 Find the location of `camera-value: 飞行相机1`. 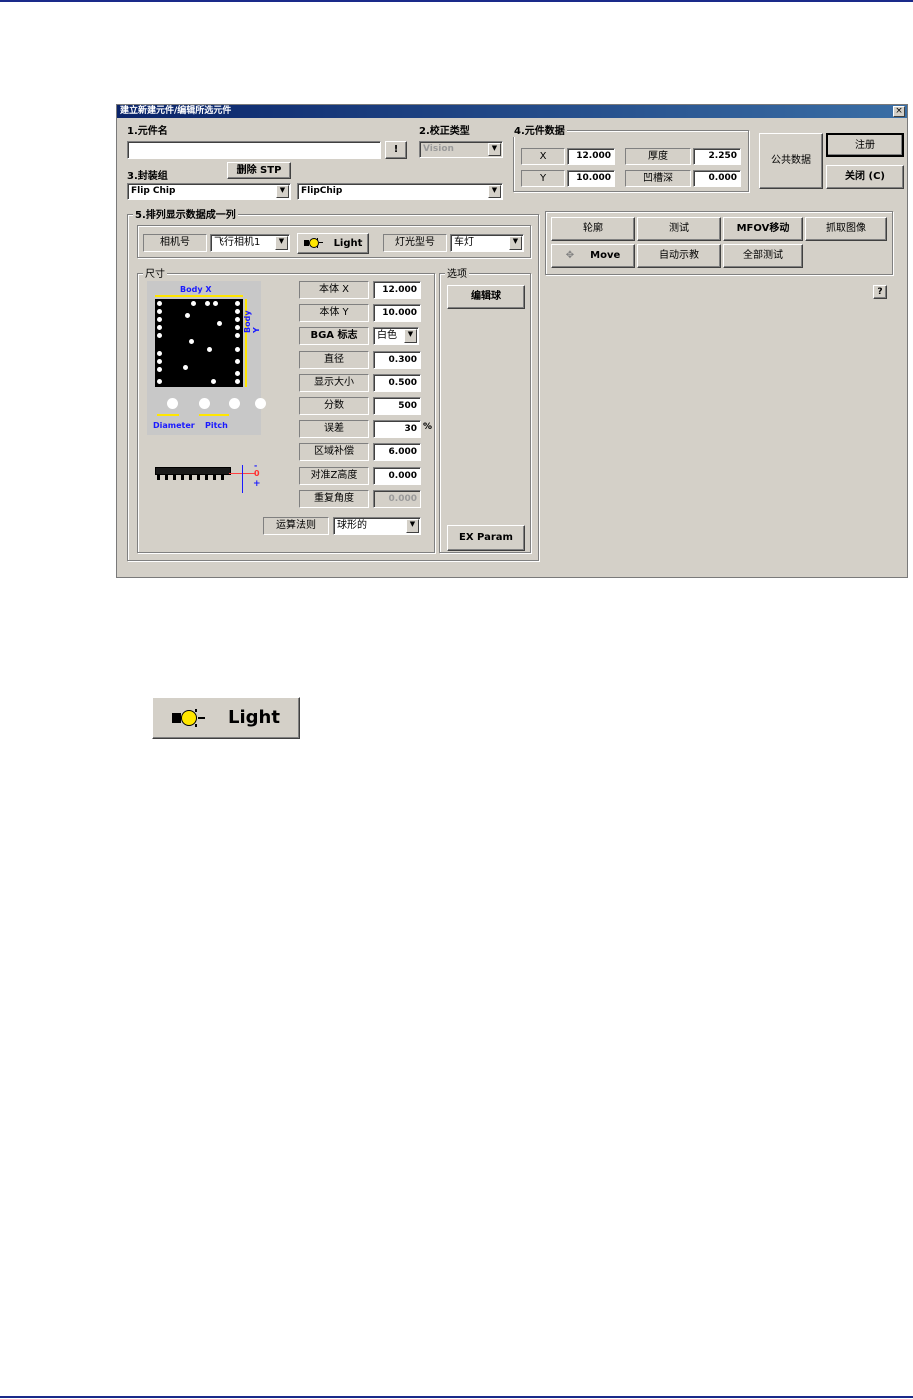

camera-value: 飞行相机1 is located at coordinates (237, 242).